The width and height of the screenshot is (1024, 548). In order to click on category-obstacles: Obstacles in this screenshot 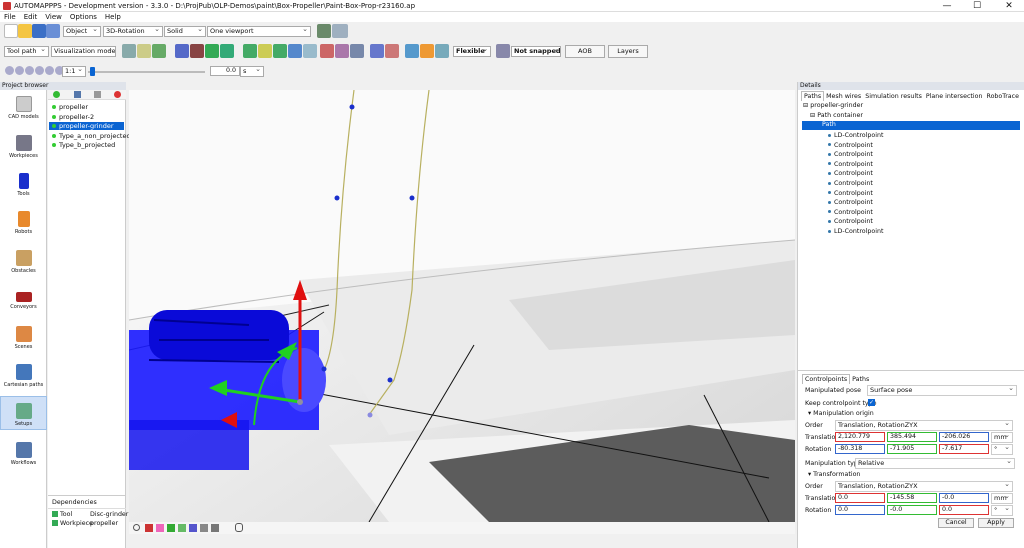, I will do `click(23, 262)`.